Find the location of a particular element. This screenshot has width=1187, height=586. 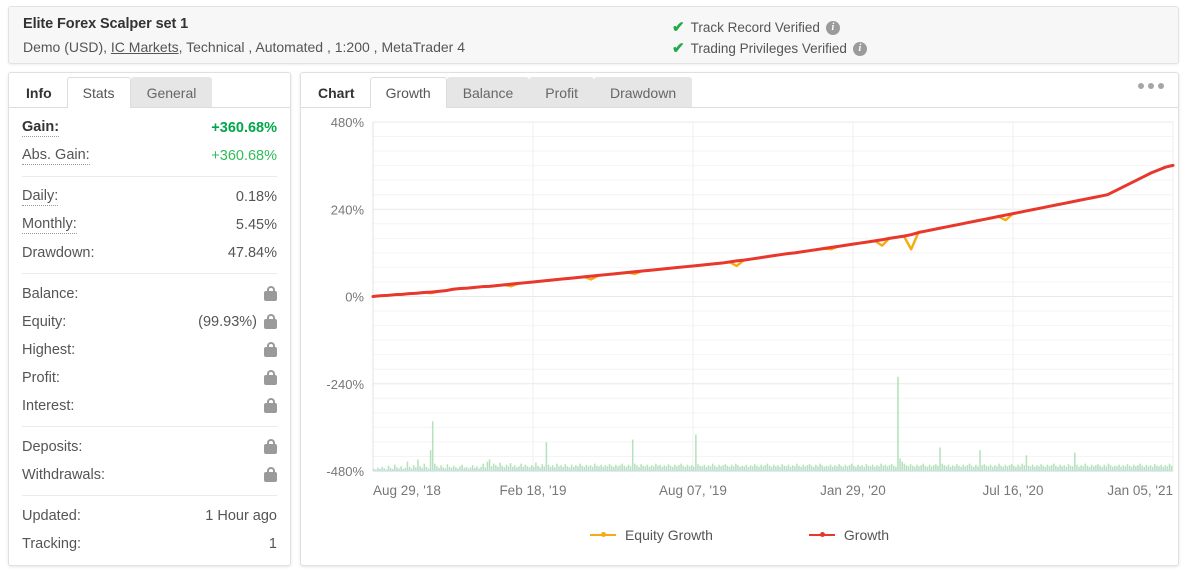

tab-stats: Stats is located at coordinates (98, 92).